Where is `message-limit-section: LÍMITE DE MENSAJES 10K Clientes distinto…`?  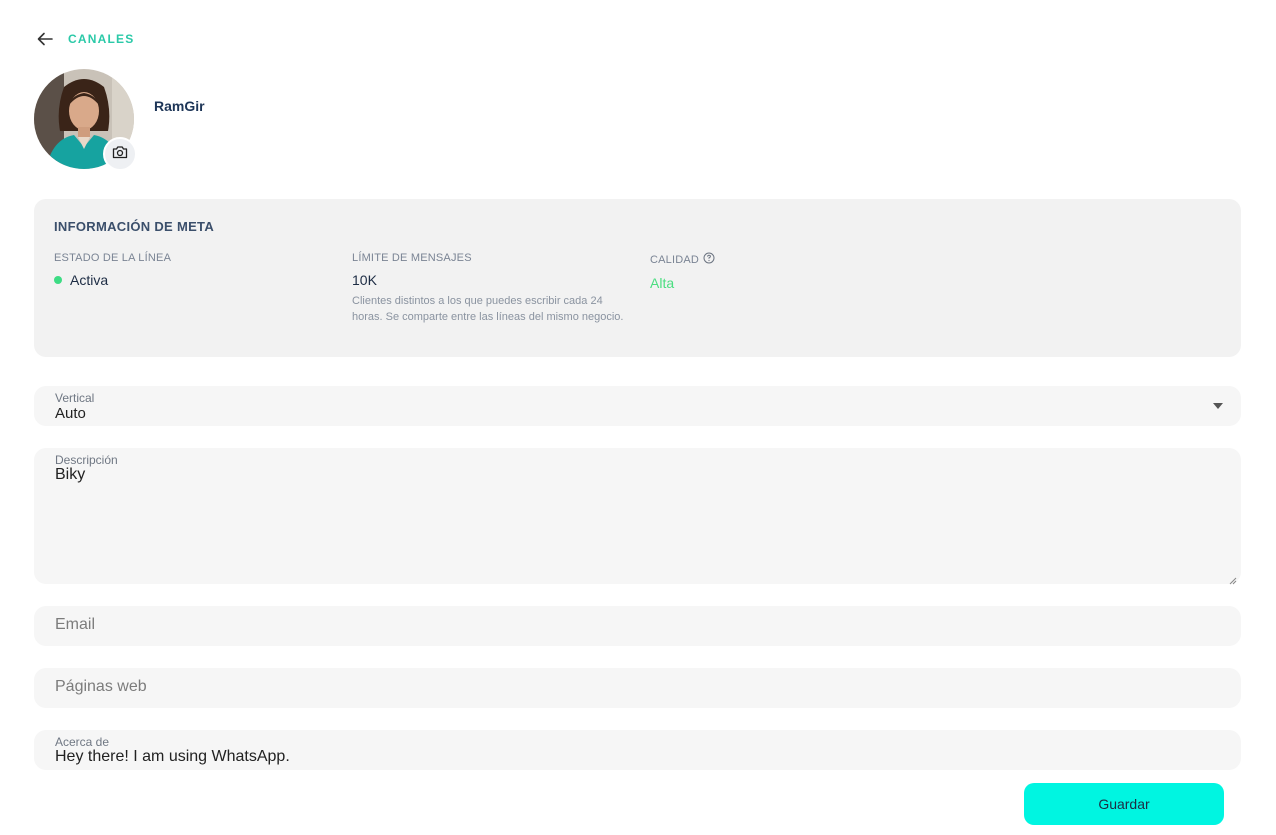 message-limit-section: LÍMITE DE MENSAJES 10K Clientes distinto… is located at coordinates (488, 288).